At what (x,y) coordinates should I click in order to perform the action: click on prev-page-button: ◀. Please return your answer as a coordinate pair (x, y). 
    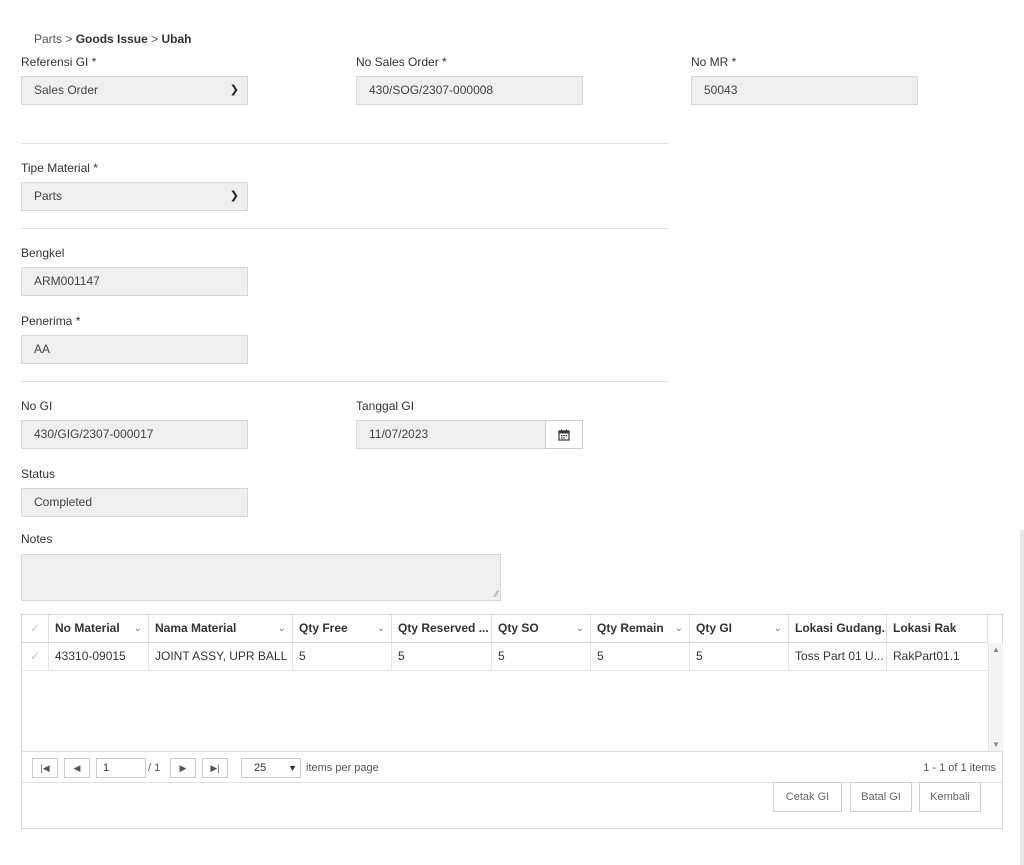
    Looking at the image, I should click on (77, 768).